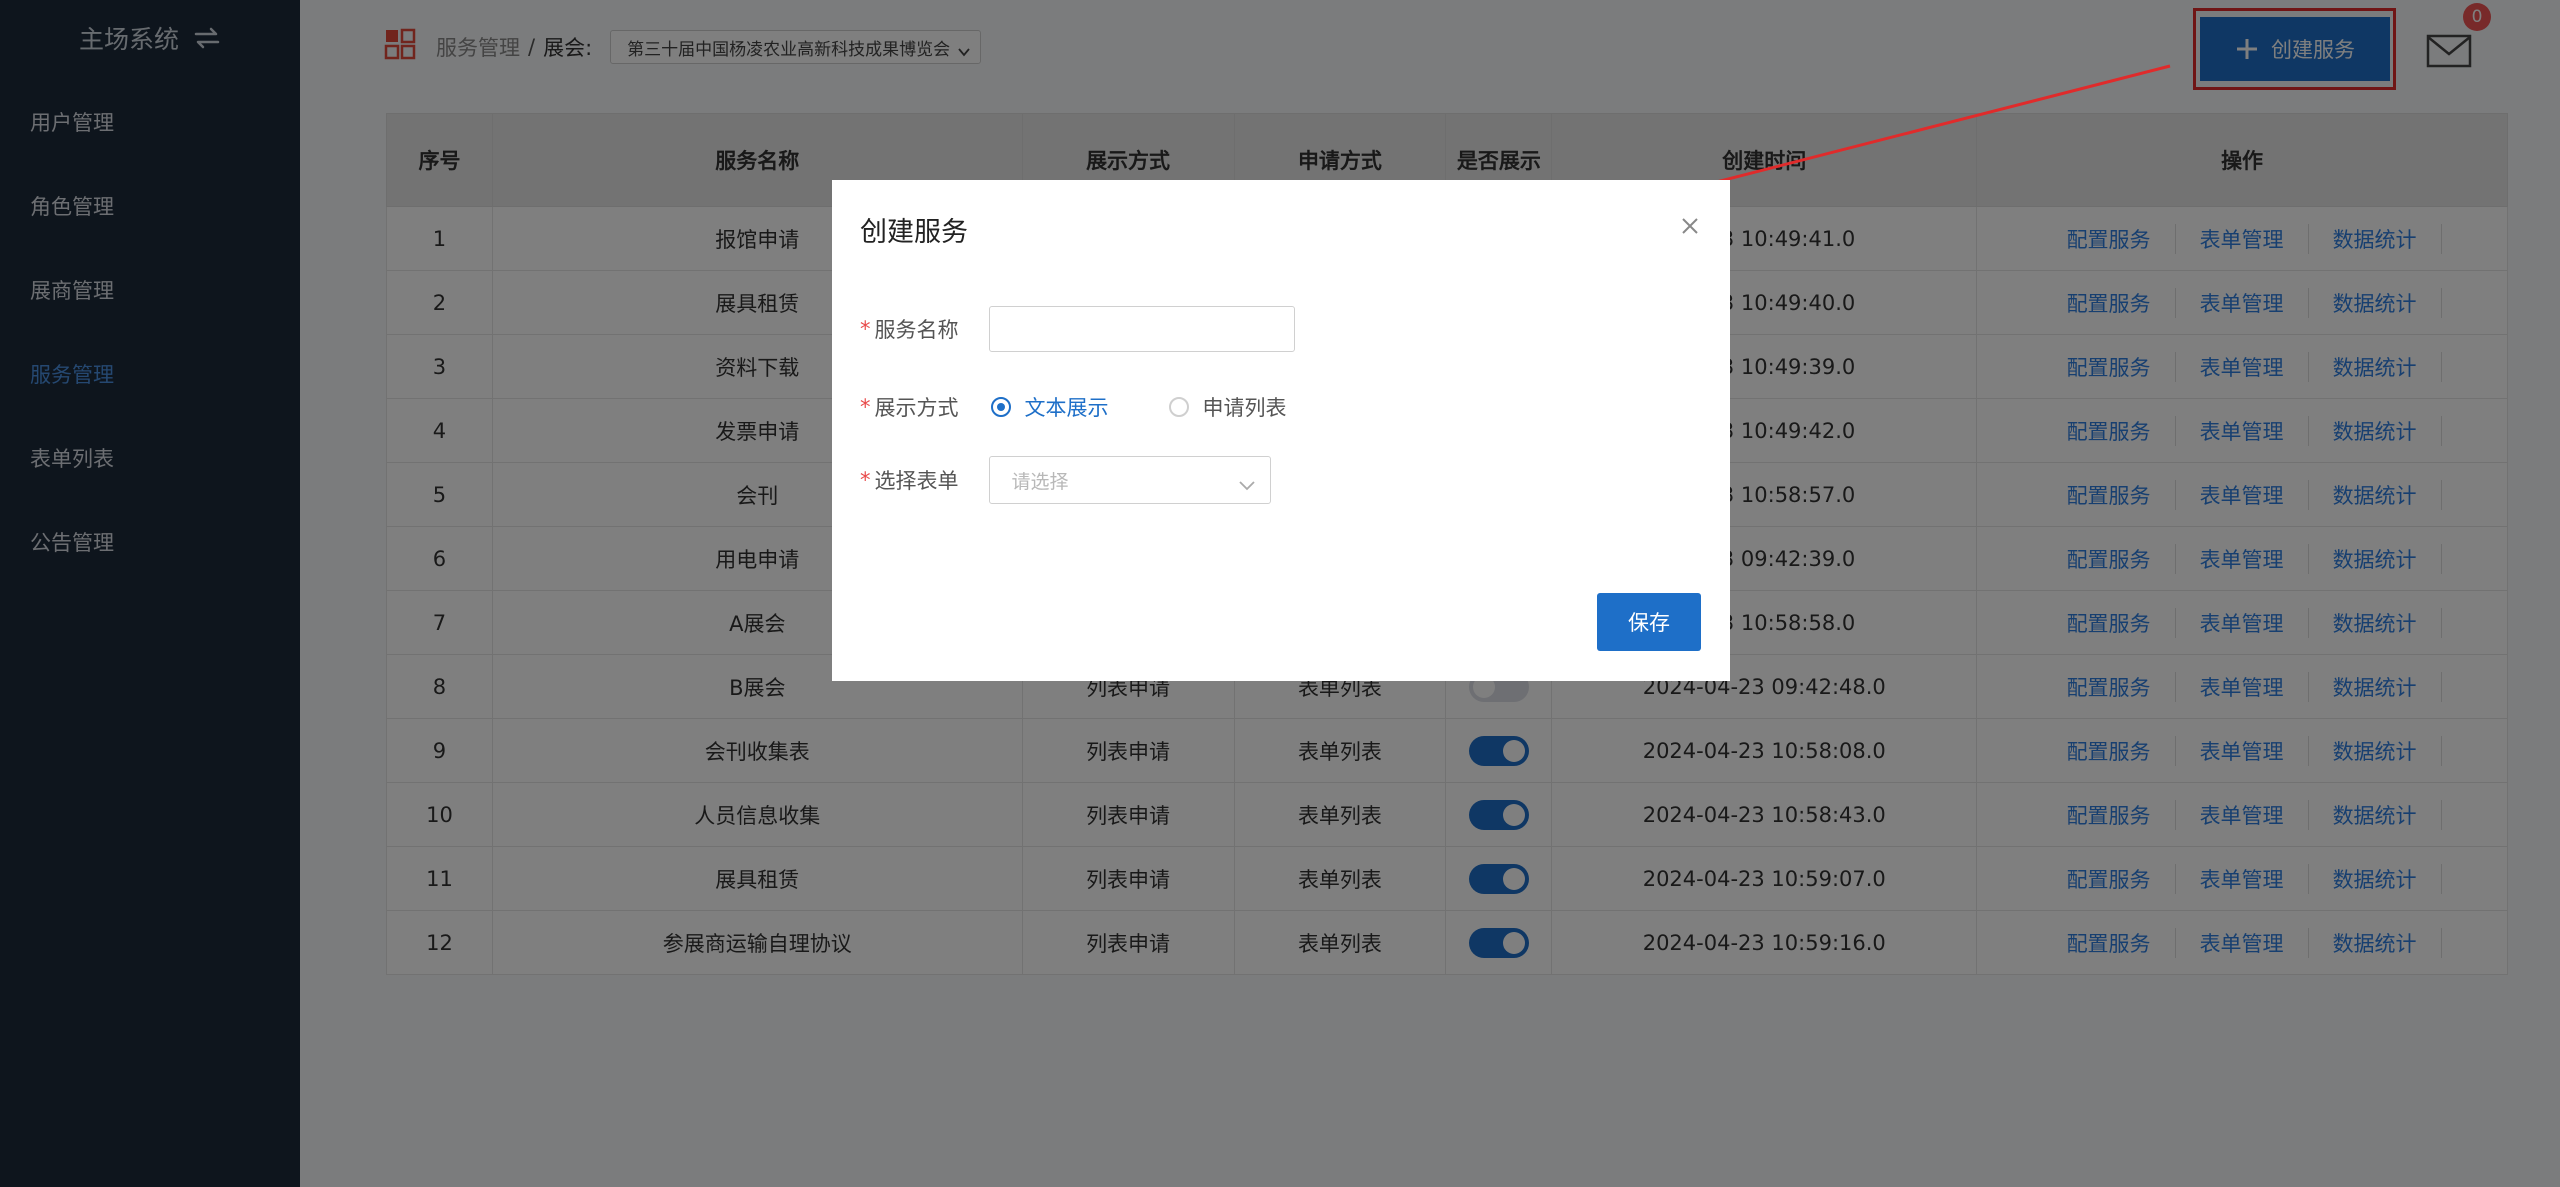 The image size is (2560, 1187). I want to click on radio-apply-list-label: 申请列表, so click(1244, 408).